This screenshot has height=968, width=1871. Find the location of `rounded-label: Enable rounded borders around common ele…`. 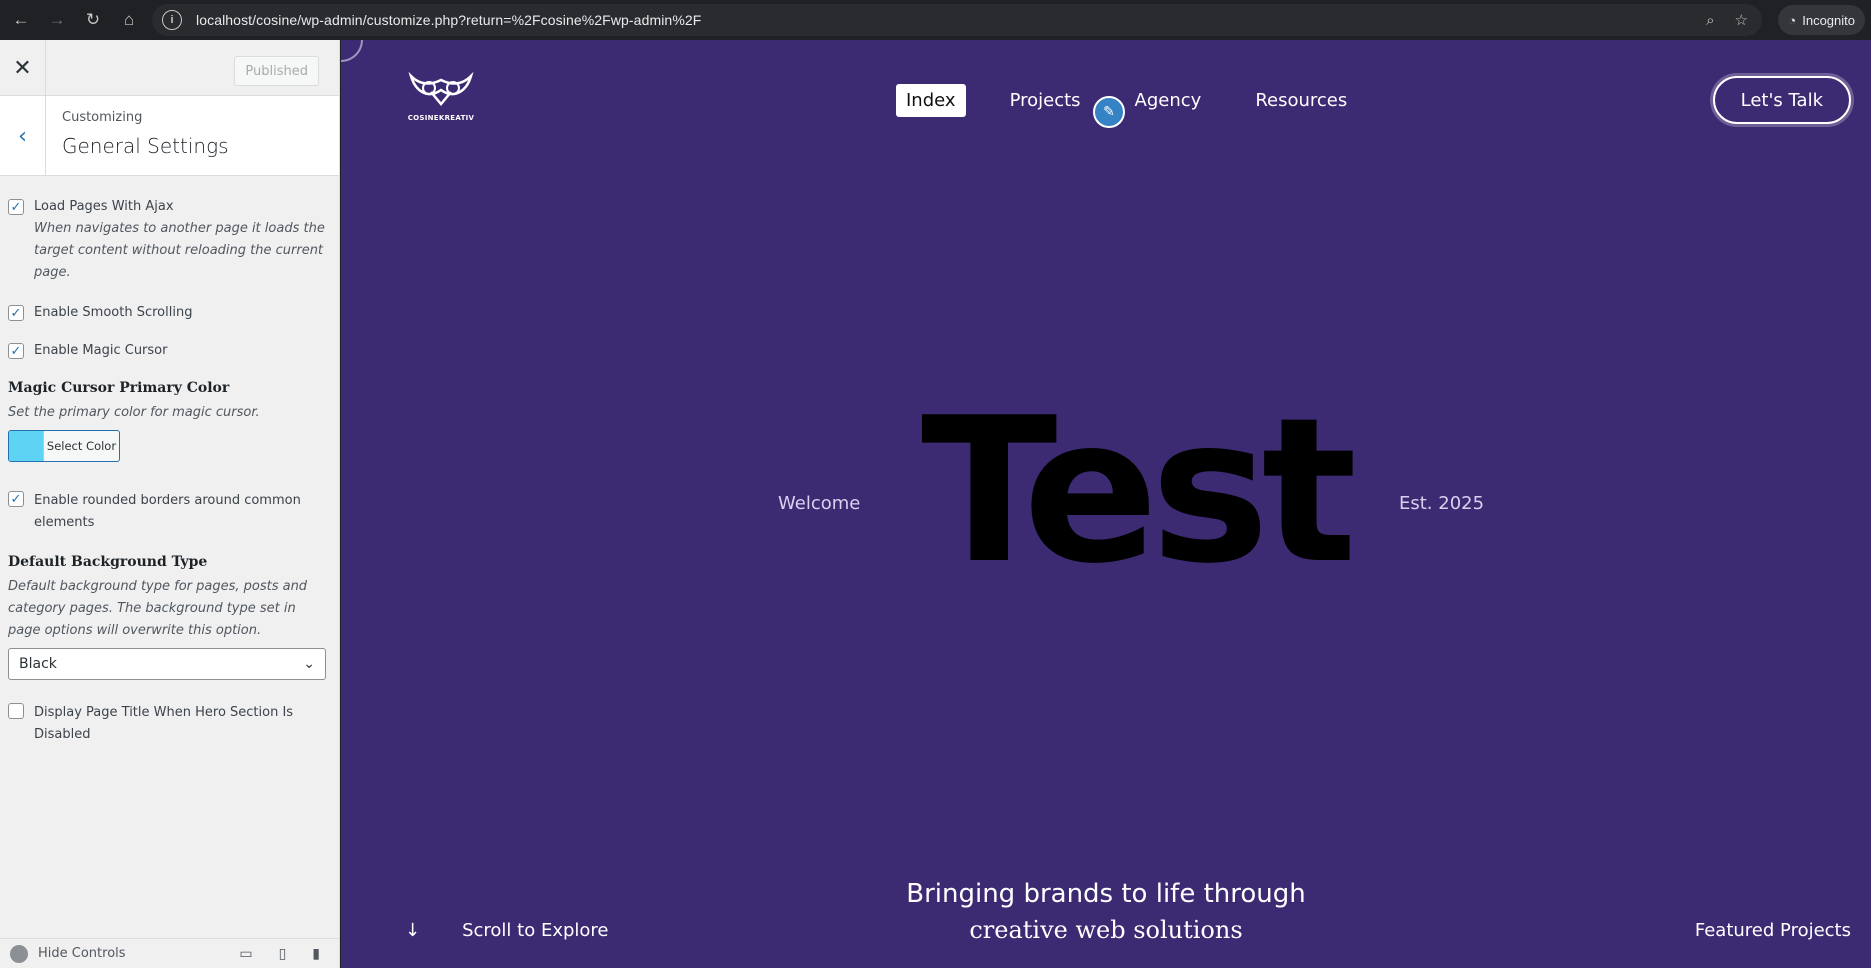

rounded-label: Enable rounded borders around common ele… is located at coordinates (179, 512).